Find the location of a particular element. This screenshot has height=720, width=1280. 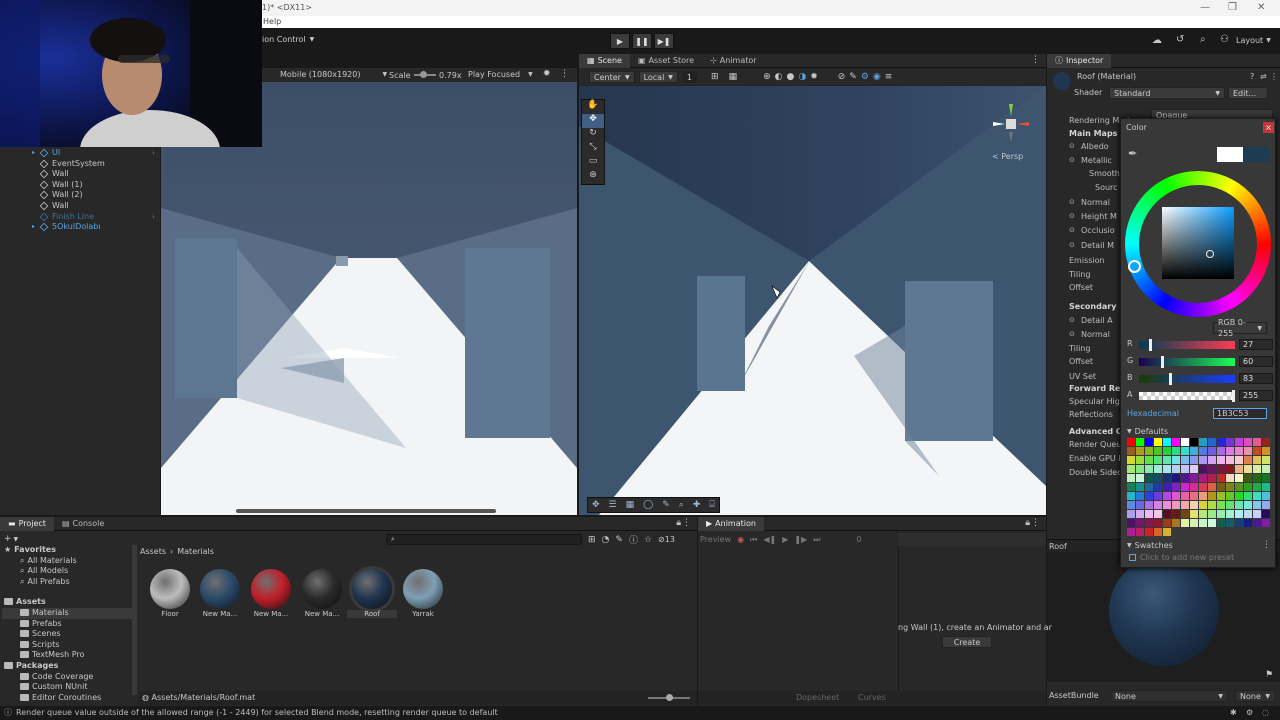

play-button: ▶ is located at coordinates (620, 41).